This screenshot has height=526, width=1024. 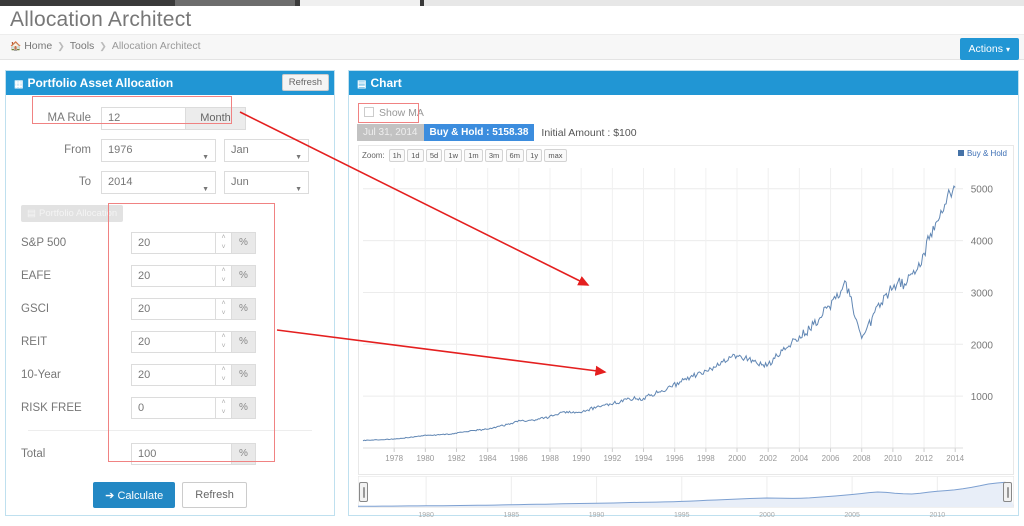 What do you see at coordinates (924, 458) in the screenshot?
I see `svg-text: 2012` at bounding box center [924, 458].